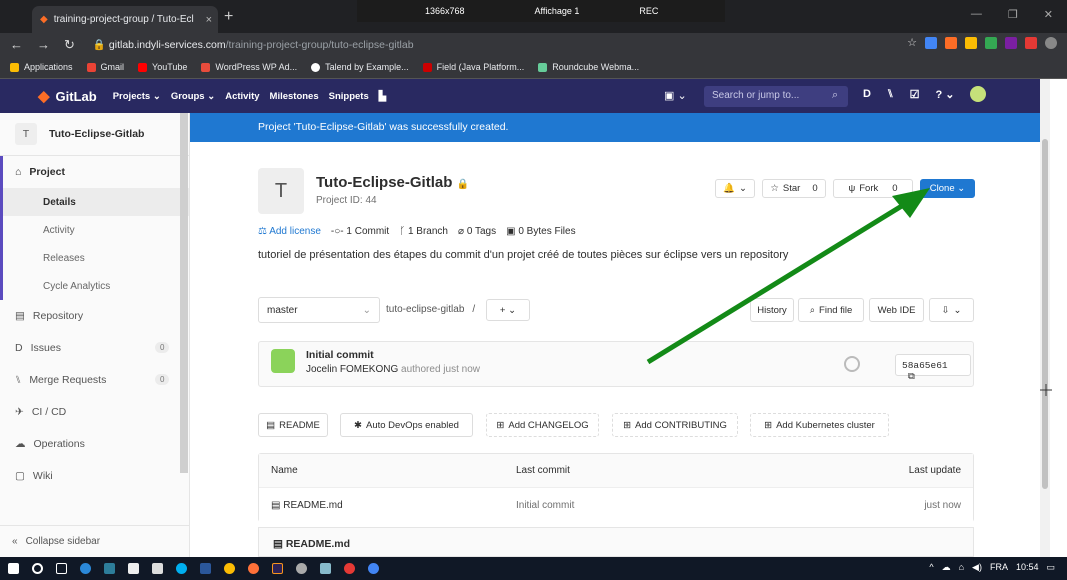 Image resolution: width=1067 pixels, height=580 pixels. What do you see at coordinates (85, 568) in the screenshot?
I see `edge-icon` at bounding box center [85, 568].